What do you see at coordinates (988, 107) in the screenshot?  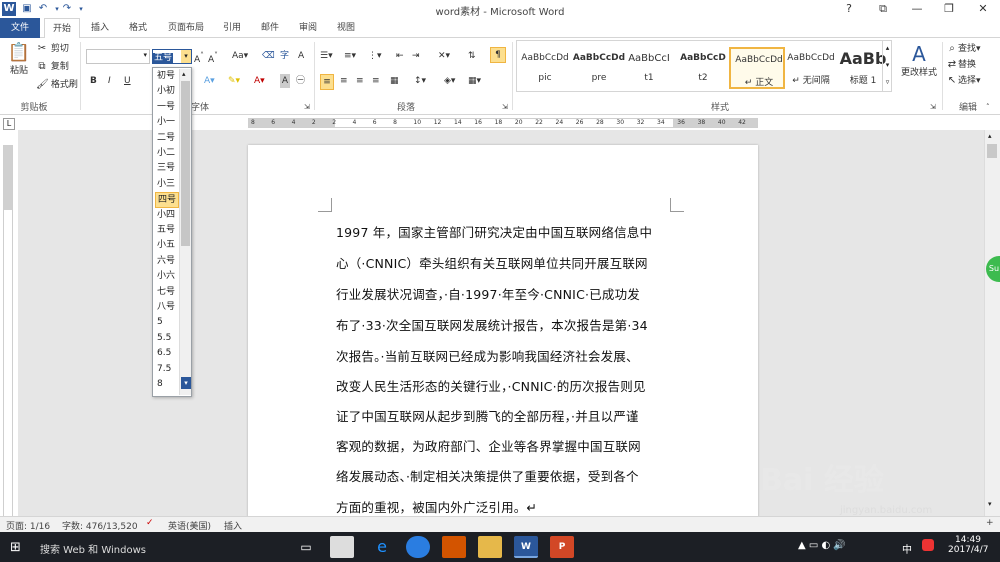 I see `collapse-ribbon-icon: ˄` at bounding box center [988, 107].